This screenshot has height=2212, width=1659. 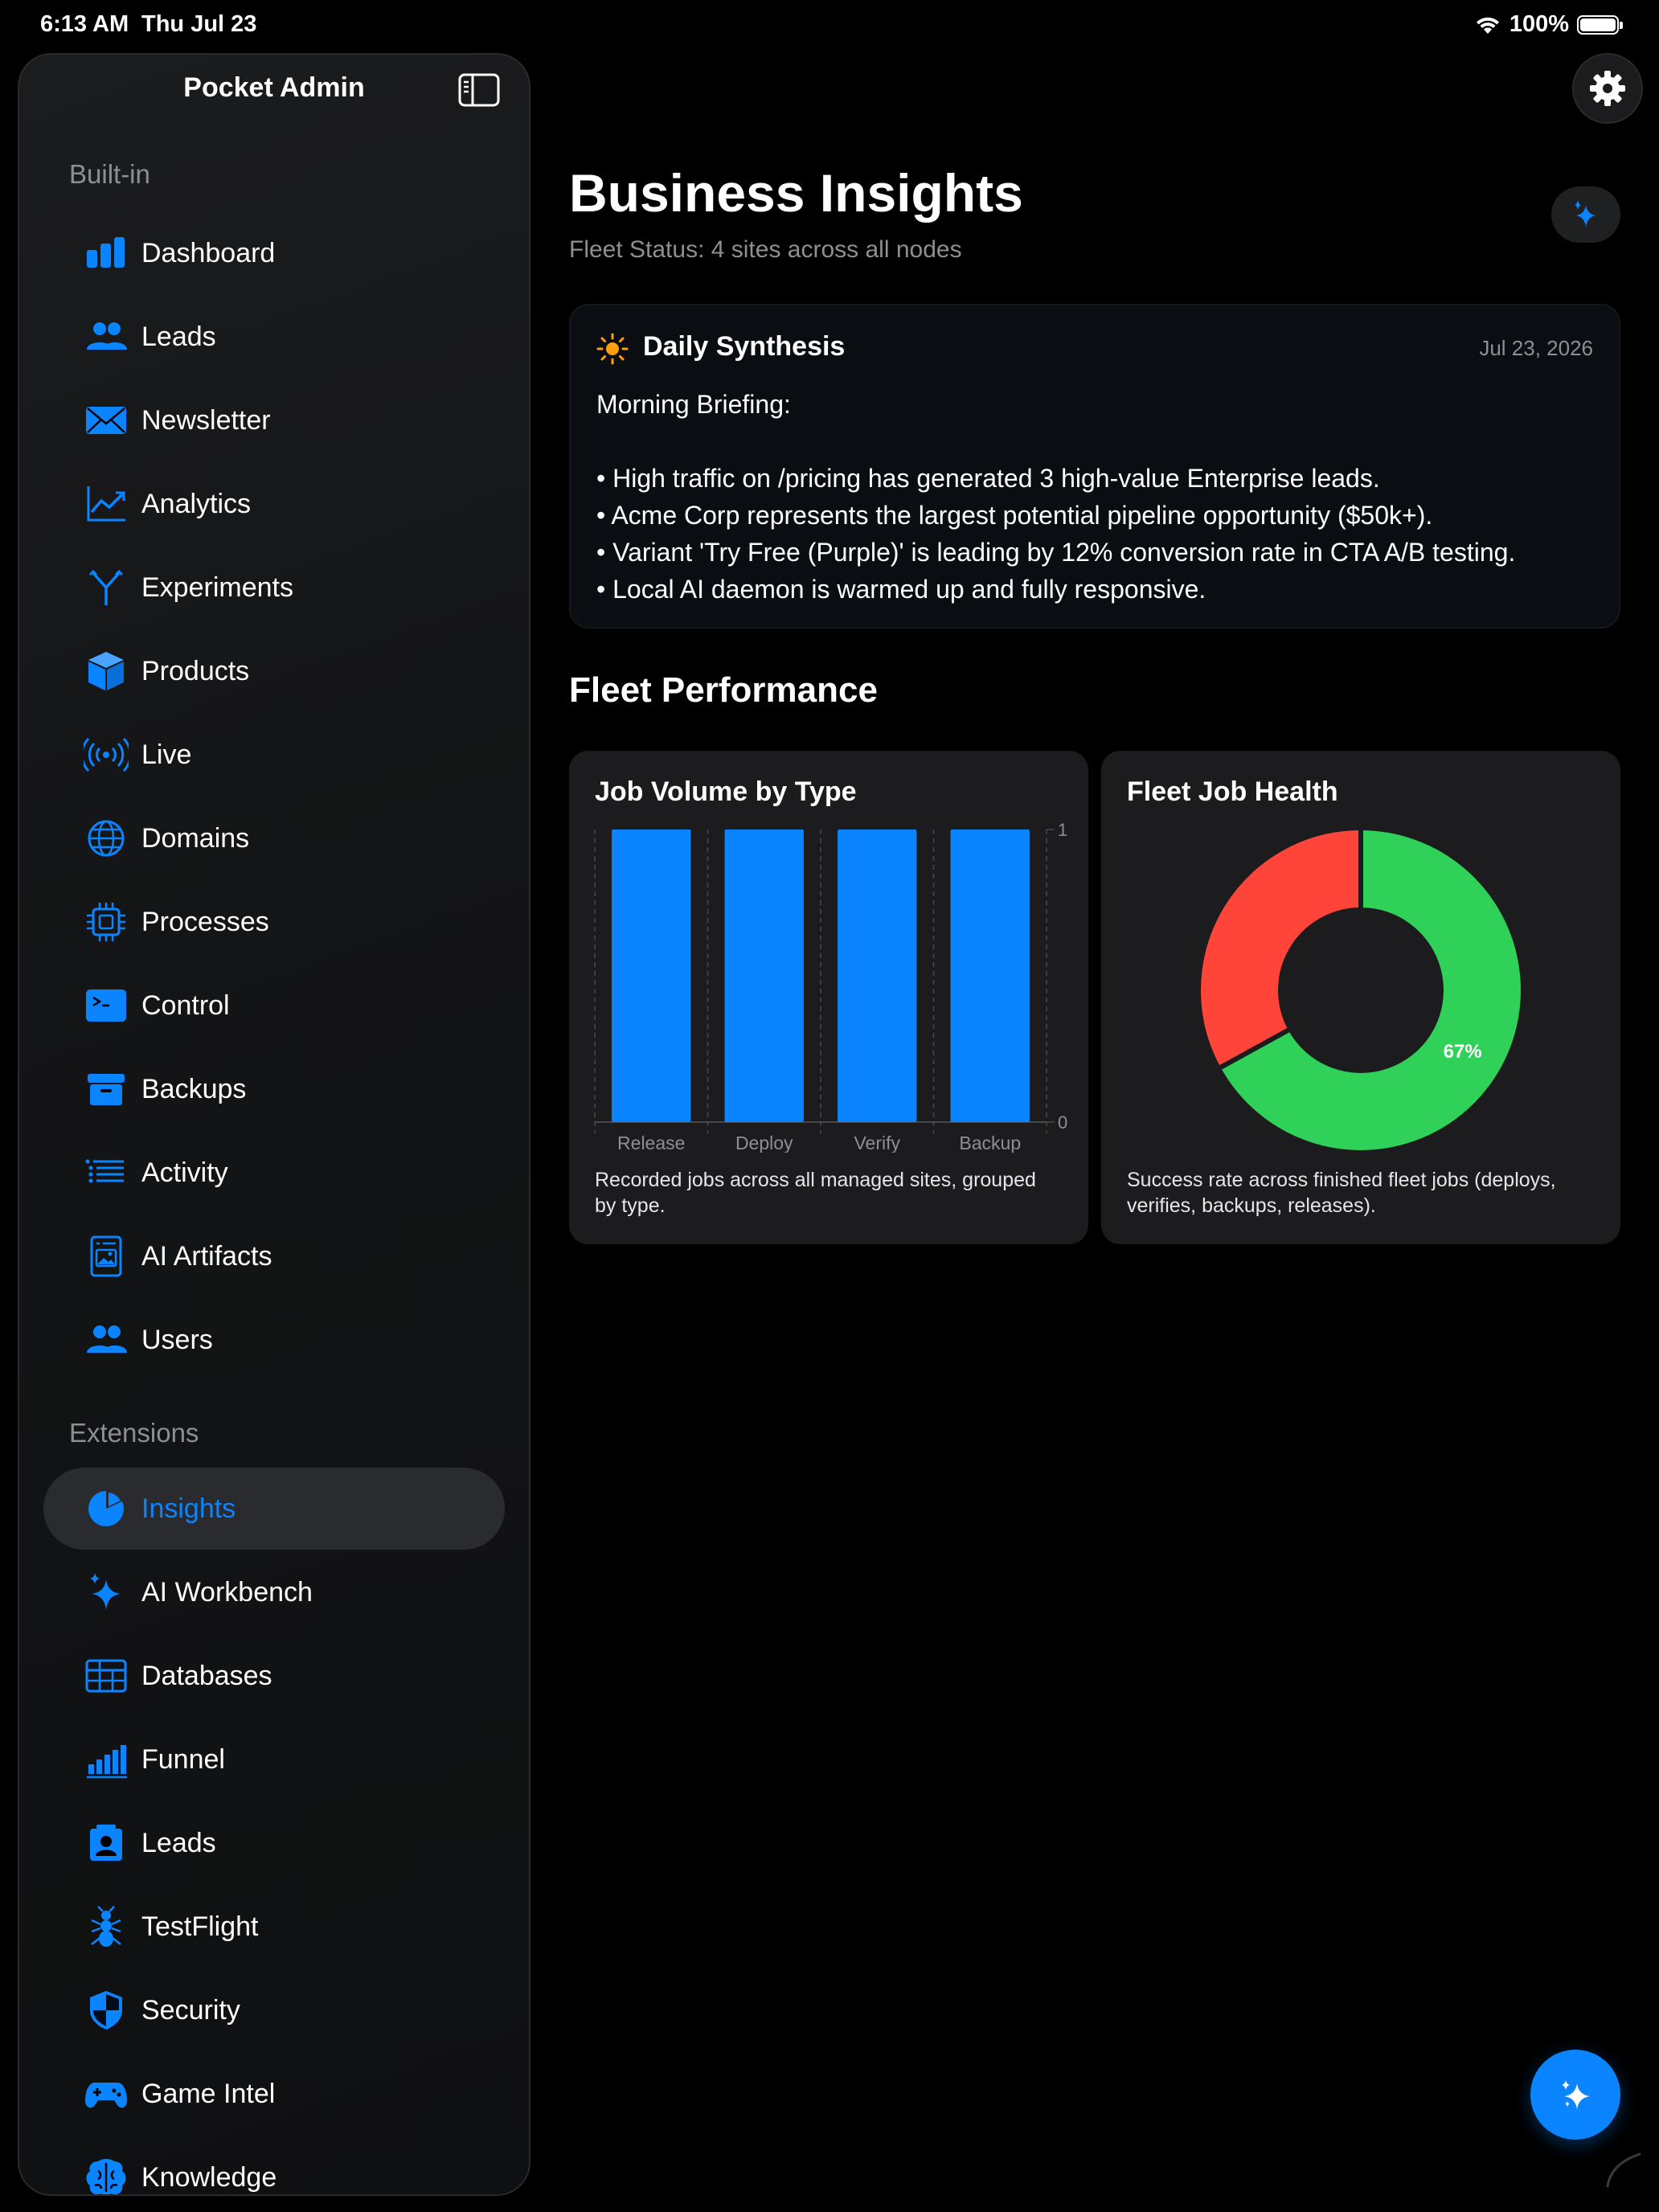 What do you see at coordinates (106, 2094) in the screenshot?
I see `gamepad-icon` at bounding box center [106, 2094].